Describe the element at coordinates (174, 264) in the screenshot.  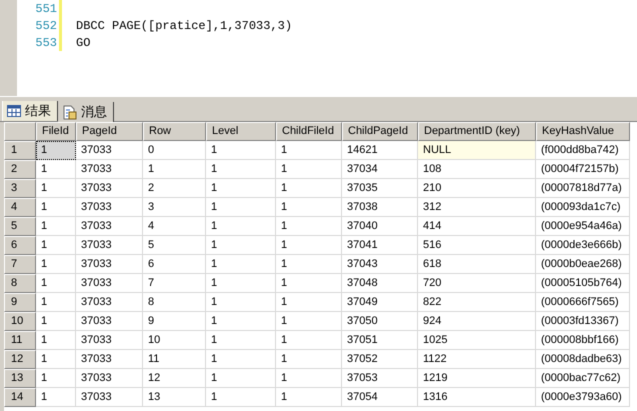
I see `table-cell: 6` at that location.